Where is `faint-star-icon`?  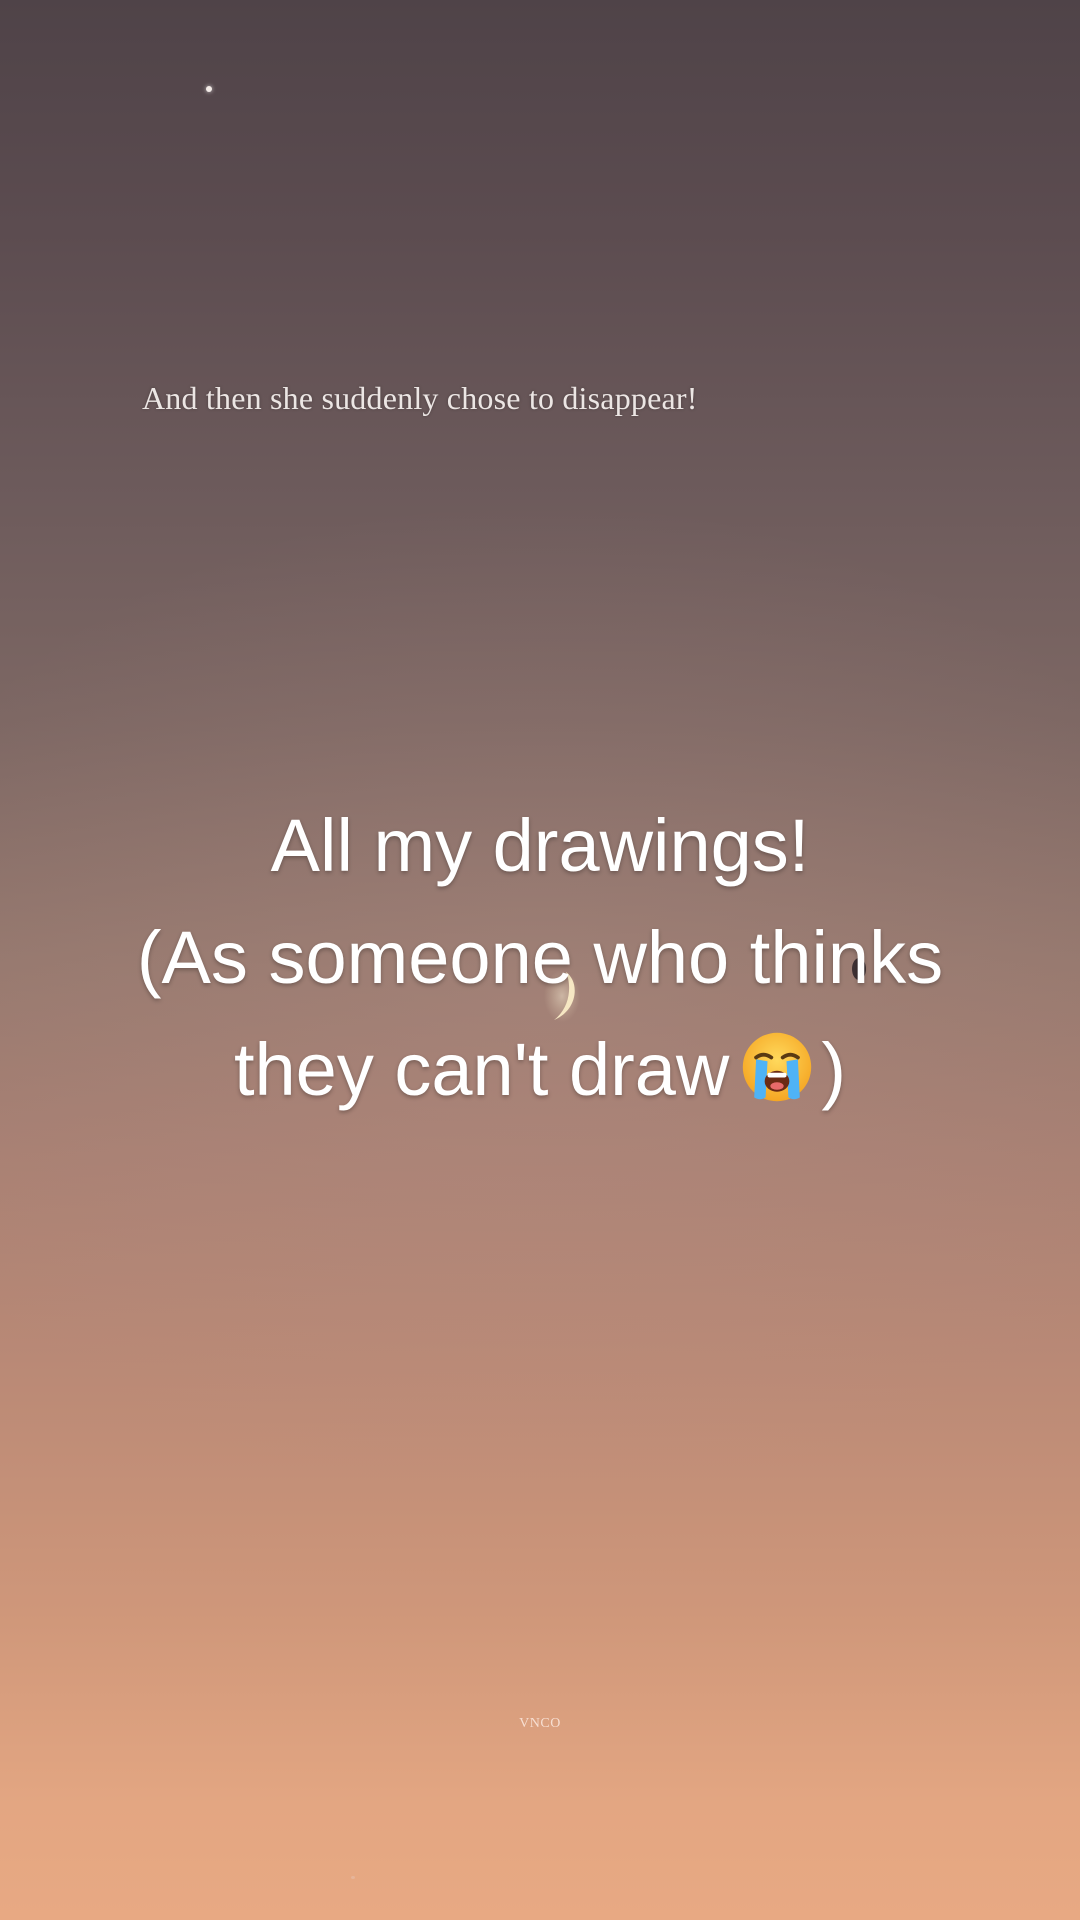
faint-star-icon is located at coordinates (353, 1877).